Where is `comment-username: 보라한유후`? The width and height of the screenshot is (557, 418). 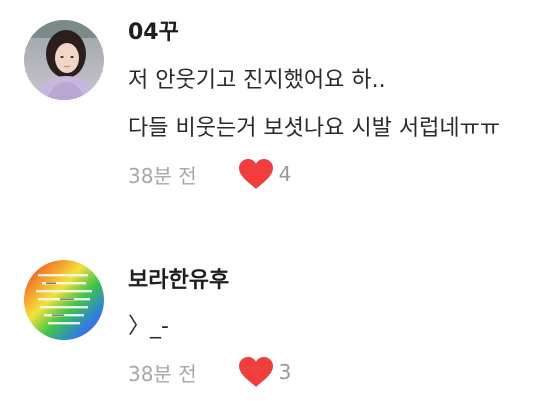
comment-username: 보라한유후 is located at coordinates (178, 278).